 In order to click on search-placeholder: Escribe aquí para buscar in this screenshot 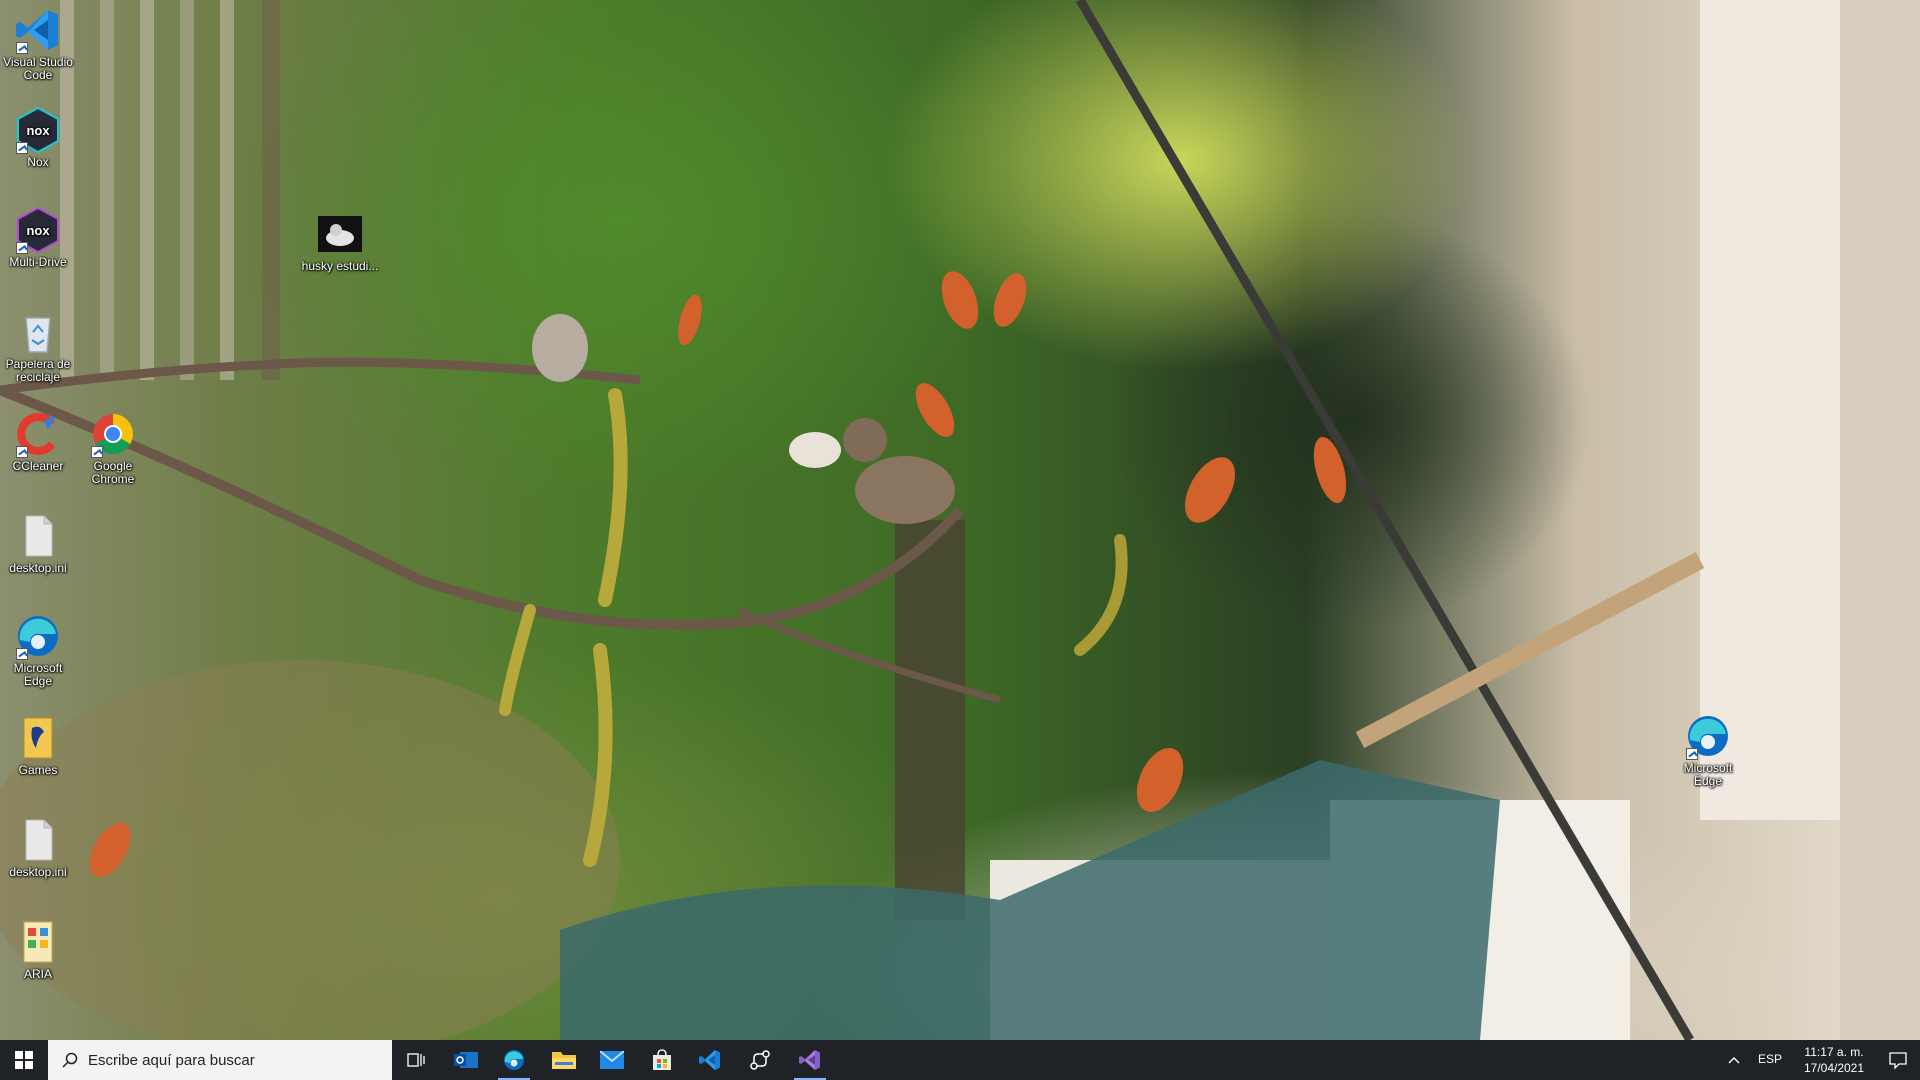, I will do `click(171, 1060)`.